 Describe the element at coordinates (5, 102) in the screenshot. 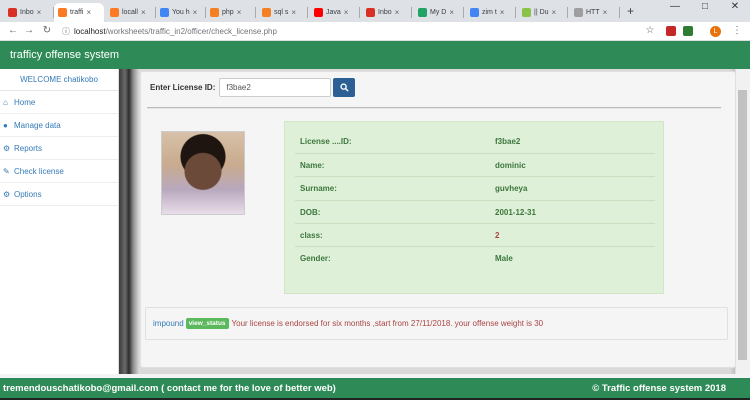

I see `home-icon: ⌂` at that location.